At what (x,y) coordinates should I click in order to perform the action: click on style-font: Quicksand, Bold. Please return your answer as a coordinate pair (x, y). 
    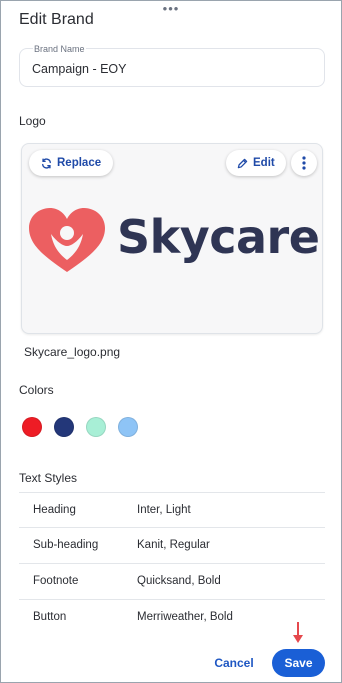
    Looking at the image, I should click on (179, 581).